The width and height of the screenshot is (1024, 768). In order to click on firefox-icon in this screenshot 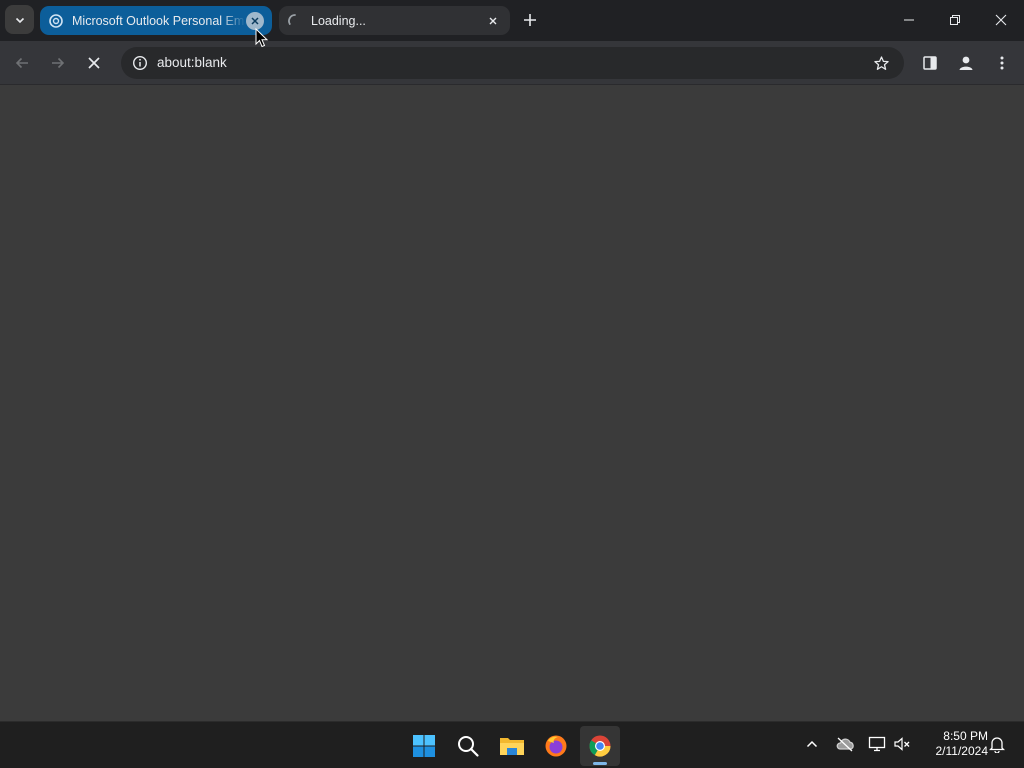, I will do `click(556, 746)`.